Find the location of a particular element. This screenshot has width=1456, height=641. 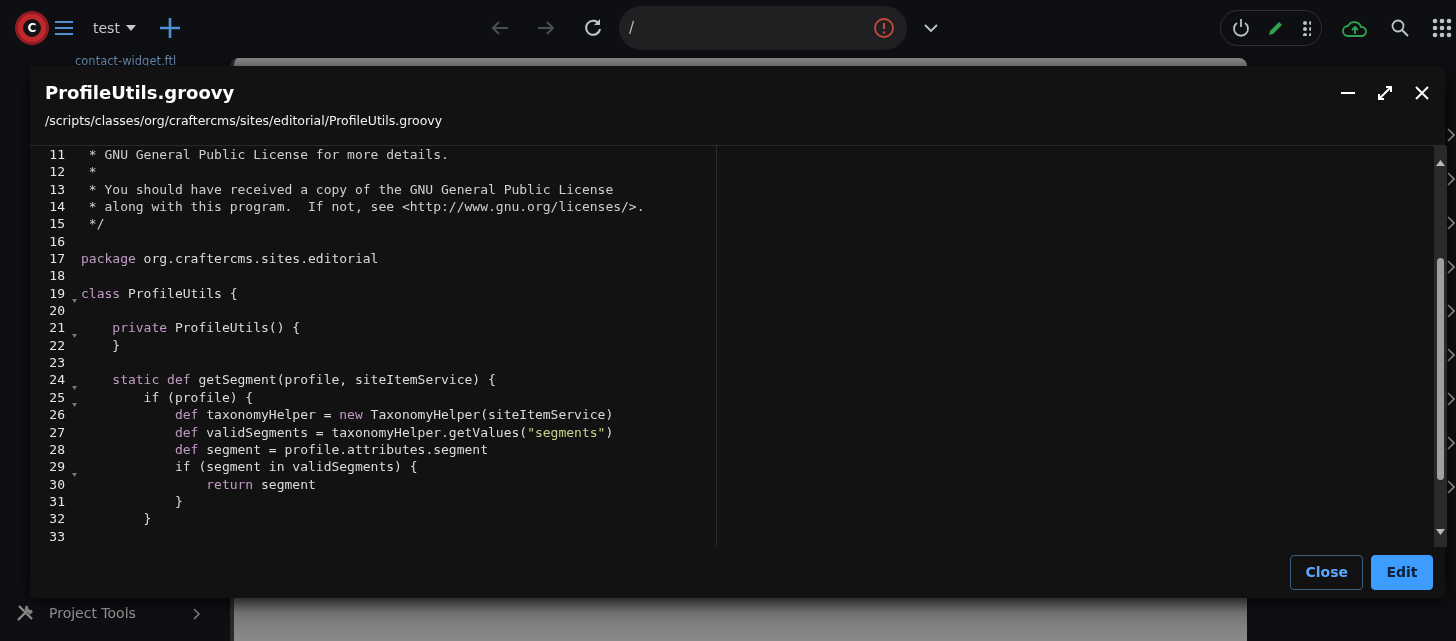

dropdown-button is located at coordinates (931, 28).